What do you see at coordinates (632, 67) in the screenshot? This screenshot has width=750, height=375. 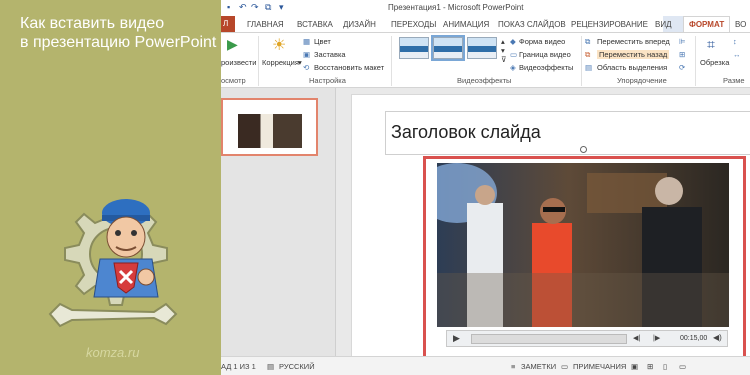 I see `selection-pane-button: Область выделения` at bounding box center [632, 67].